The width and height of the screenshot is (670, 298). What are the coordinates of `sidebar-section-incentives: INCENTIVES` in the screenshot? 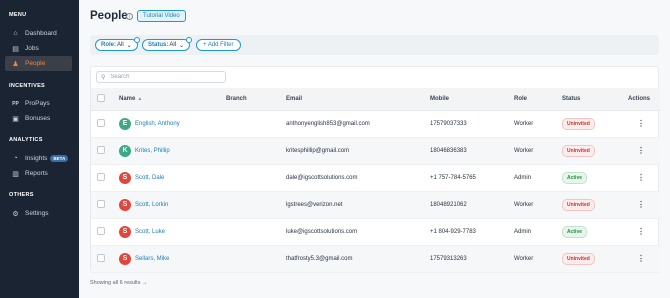 It's located at (27, 86).